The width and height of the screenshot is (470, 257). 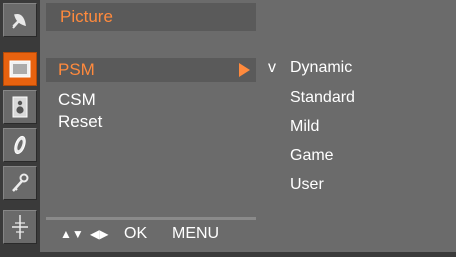 I want to click on sidebar-item-special, so click(x=20, y=183).